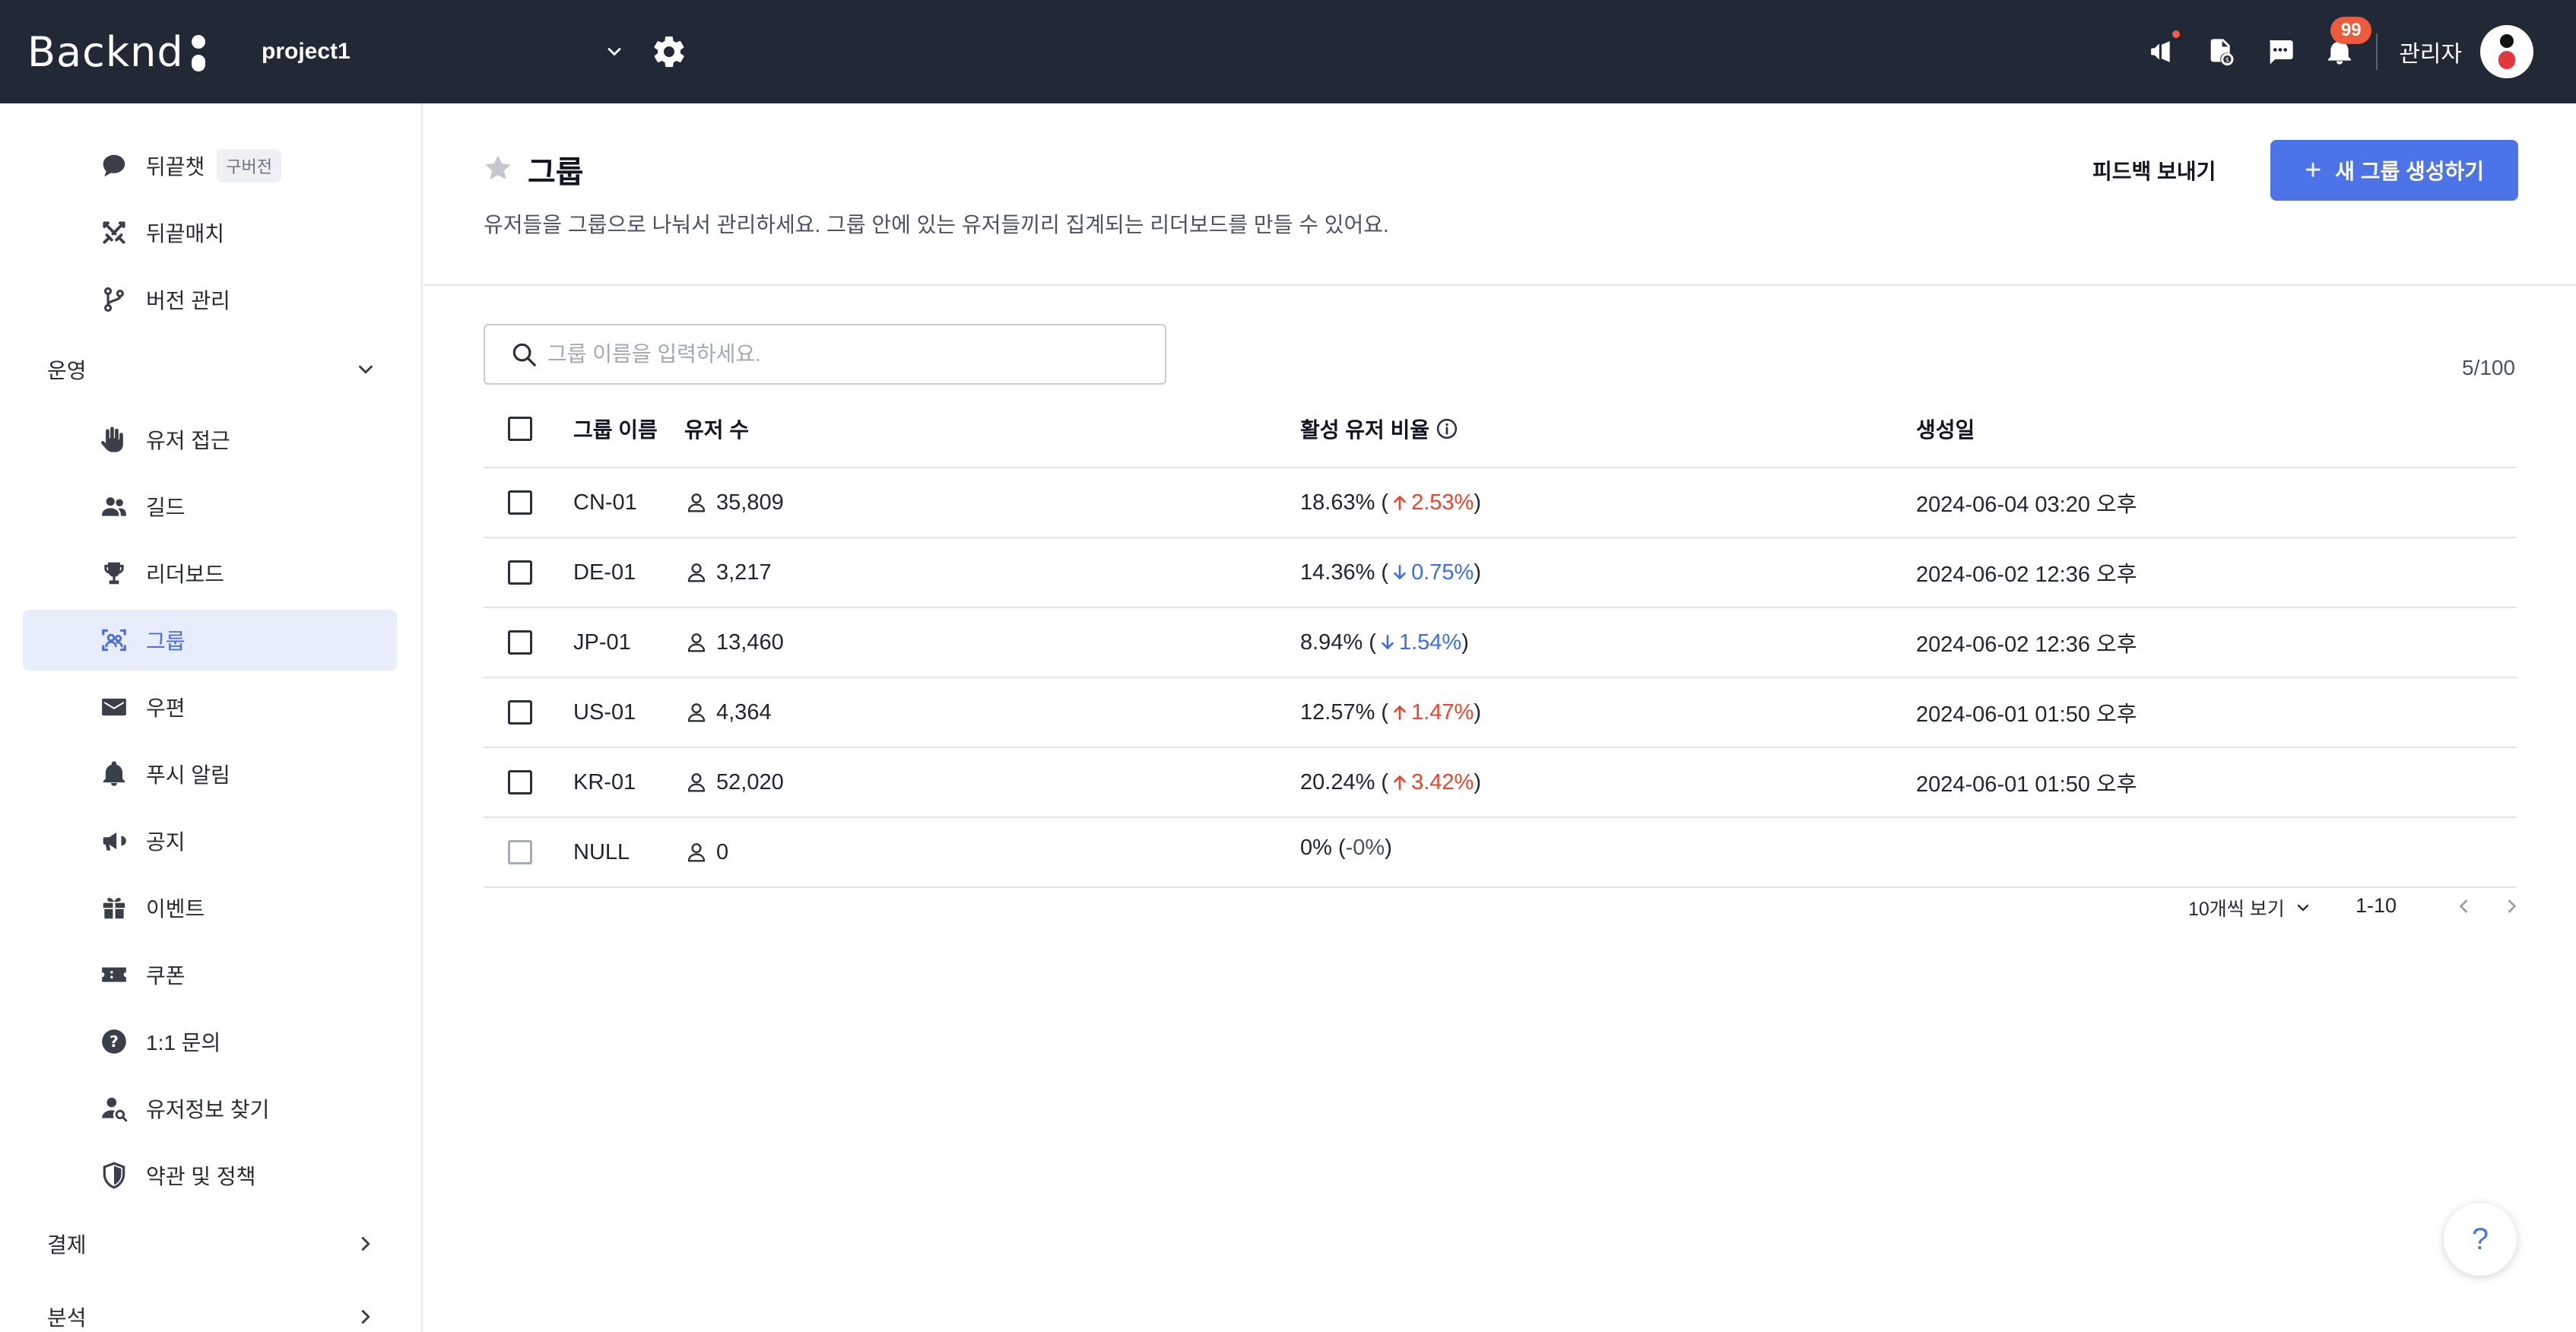 This screenshot has height=1332, width=2576. What do you see at coordinates (601, 852) in the screenshot?
I see `group-name: NULL` at bounding box center [601, 852].